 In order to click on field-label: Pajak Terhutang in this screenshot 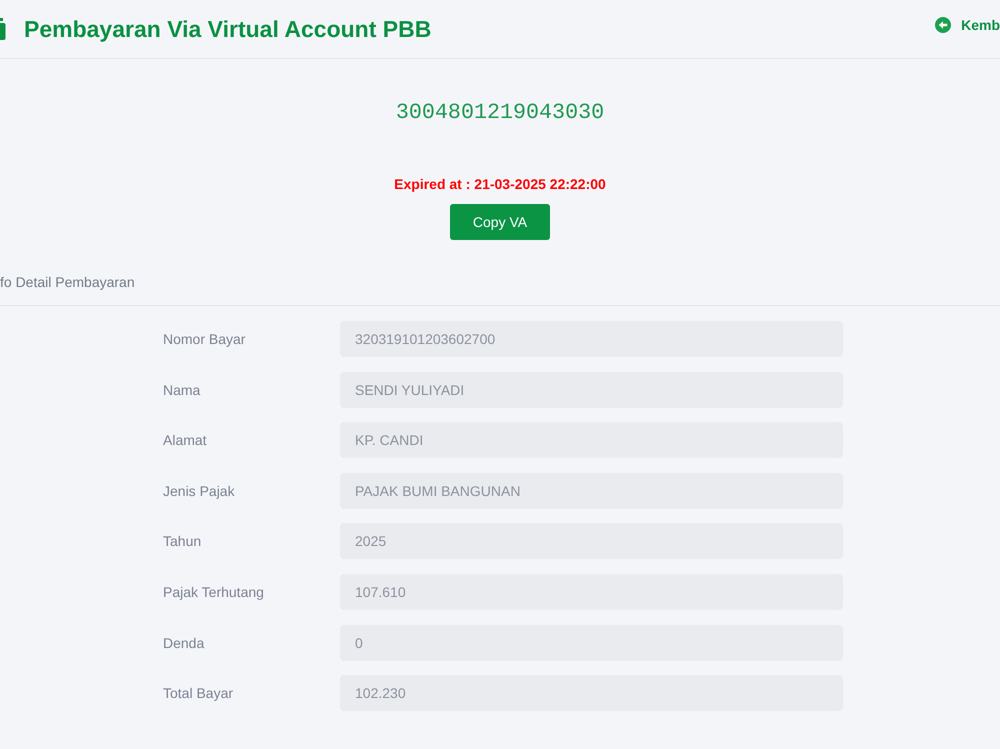, I will do `click(213, 591)`.